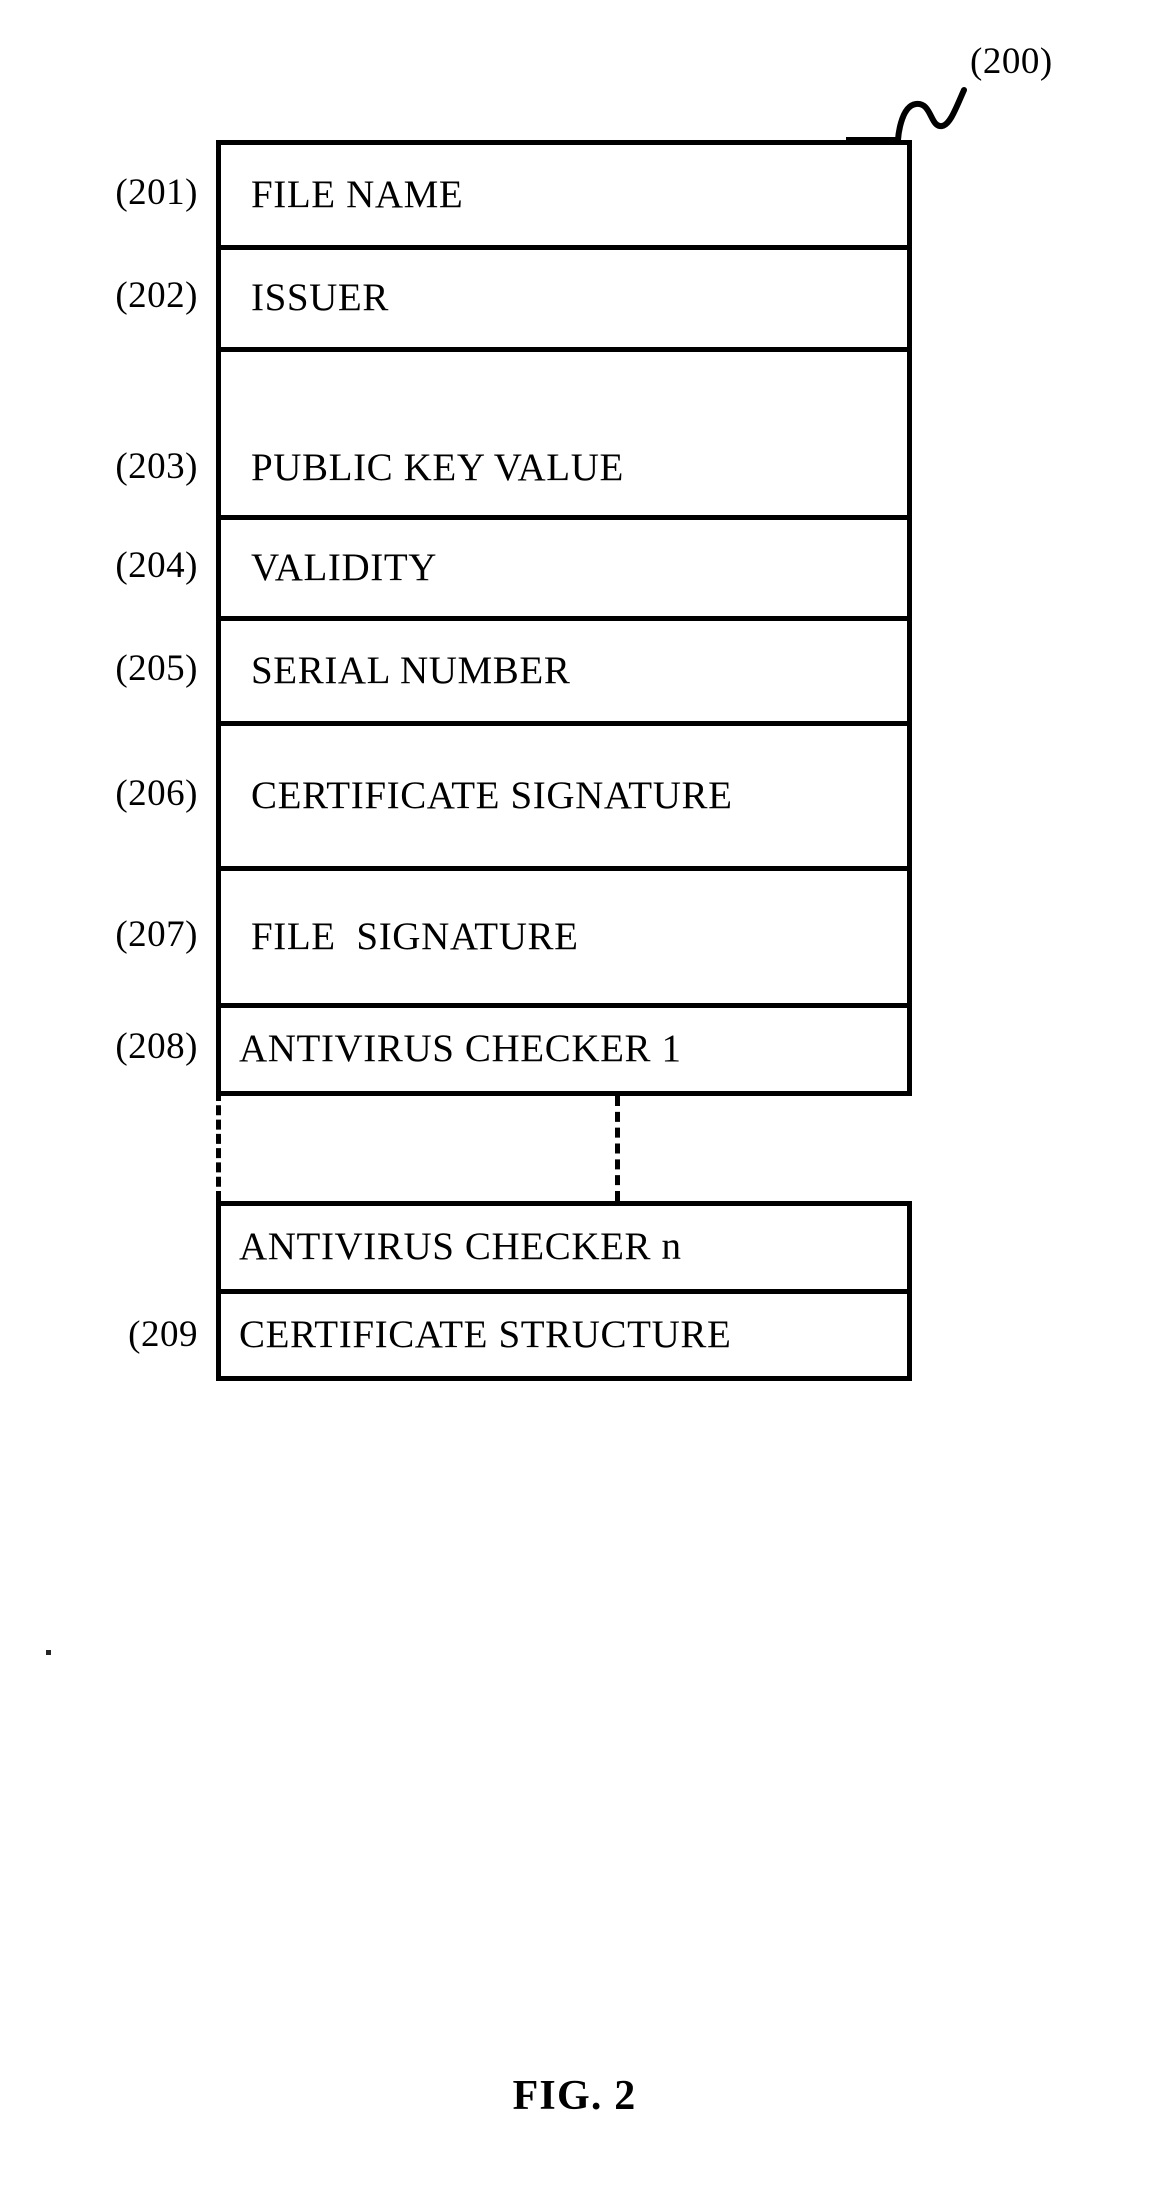 The height and width of the screenshot is (2192, 1149). I want to click on reference-numeral: (202), so click(156, 295).